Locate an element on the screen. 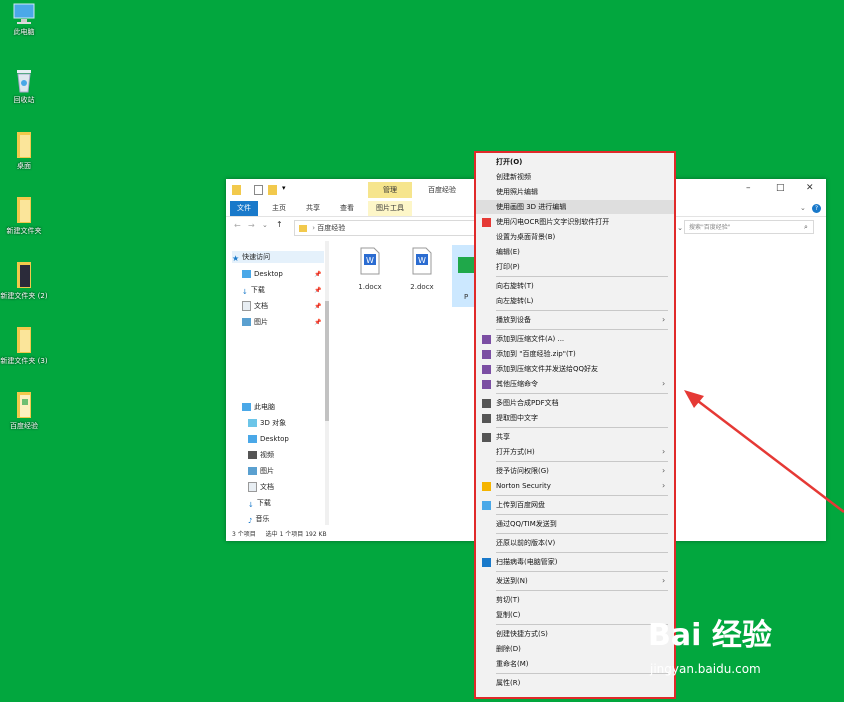 The width and height of the screenshot is (844, 702). desktop-icon-new-folder: 新建文件夹 is located at coordinates (24, 215).